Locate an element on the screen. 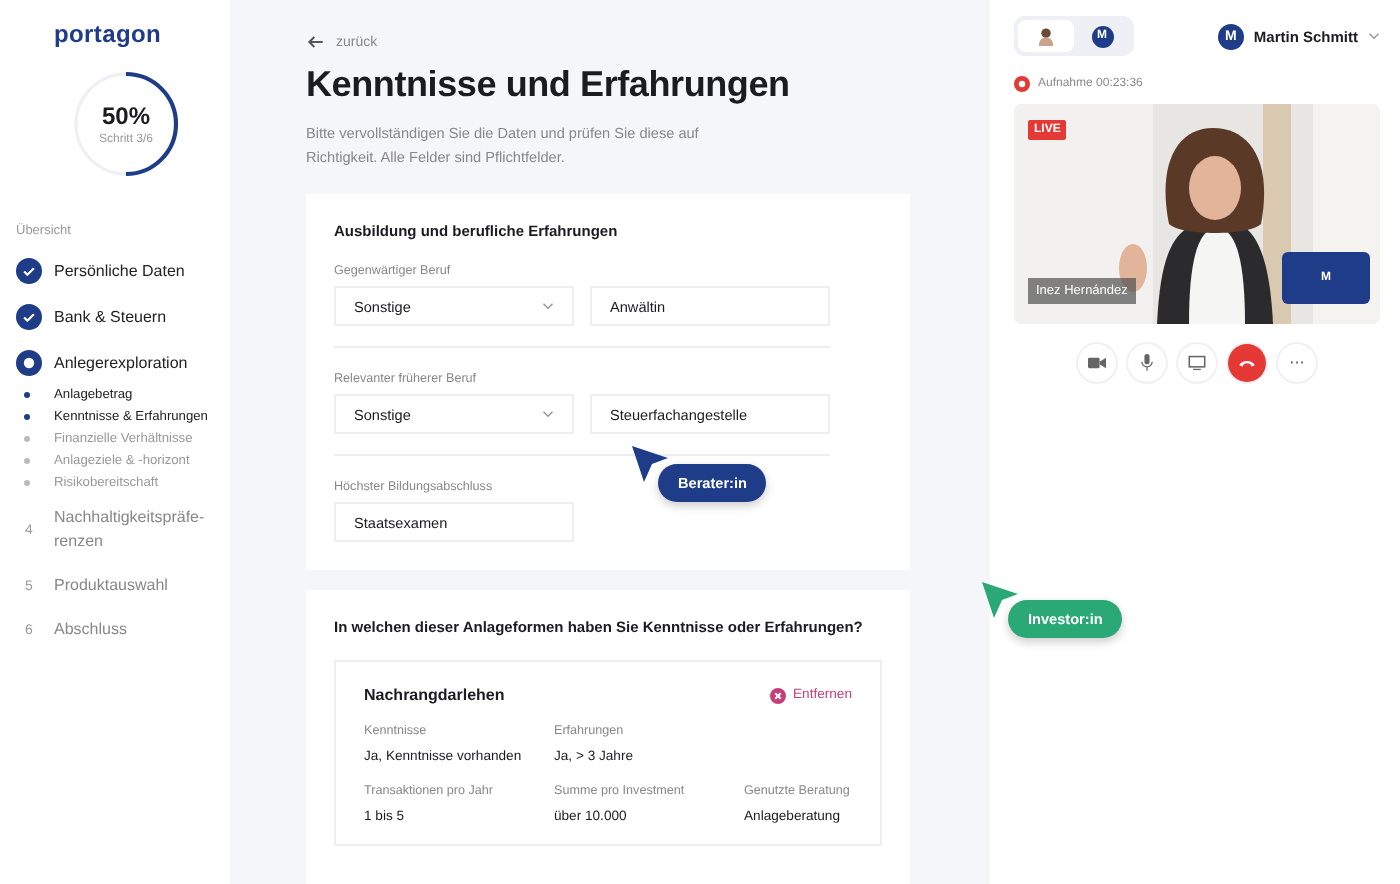 This screenshot has height=884, width=1400. step-label: Produktauswahl is located at coordinates (134, 586).